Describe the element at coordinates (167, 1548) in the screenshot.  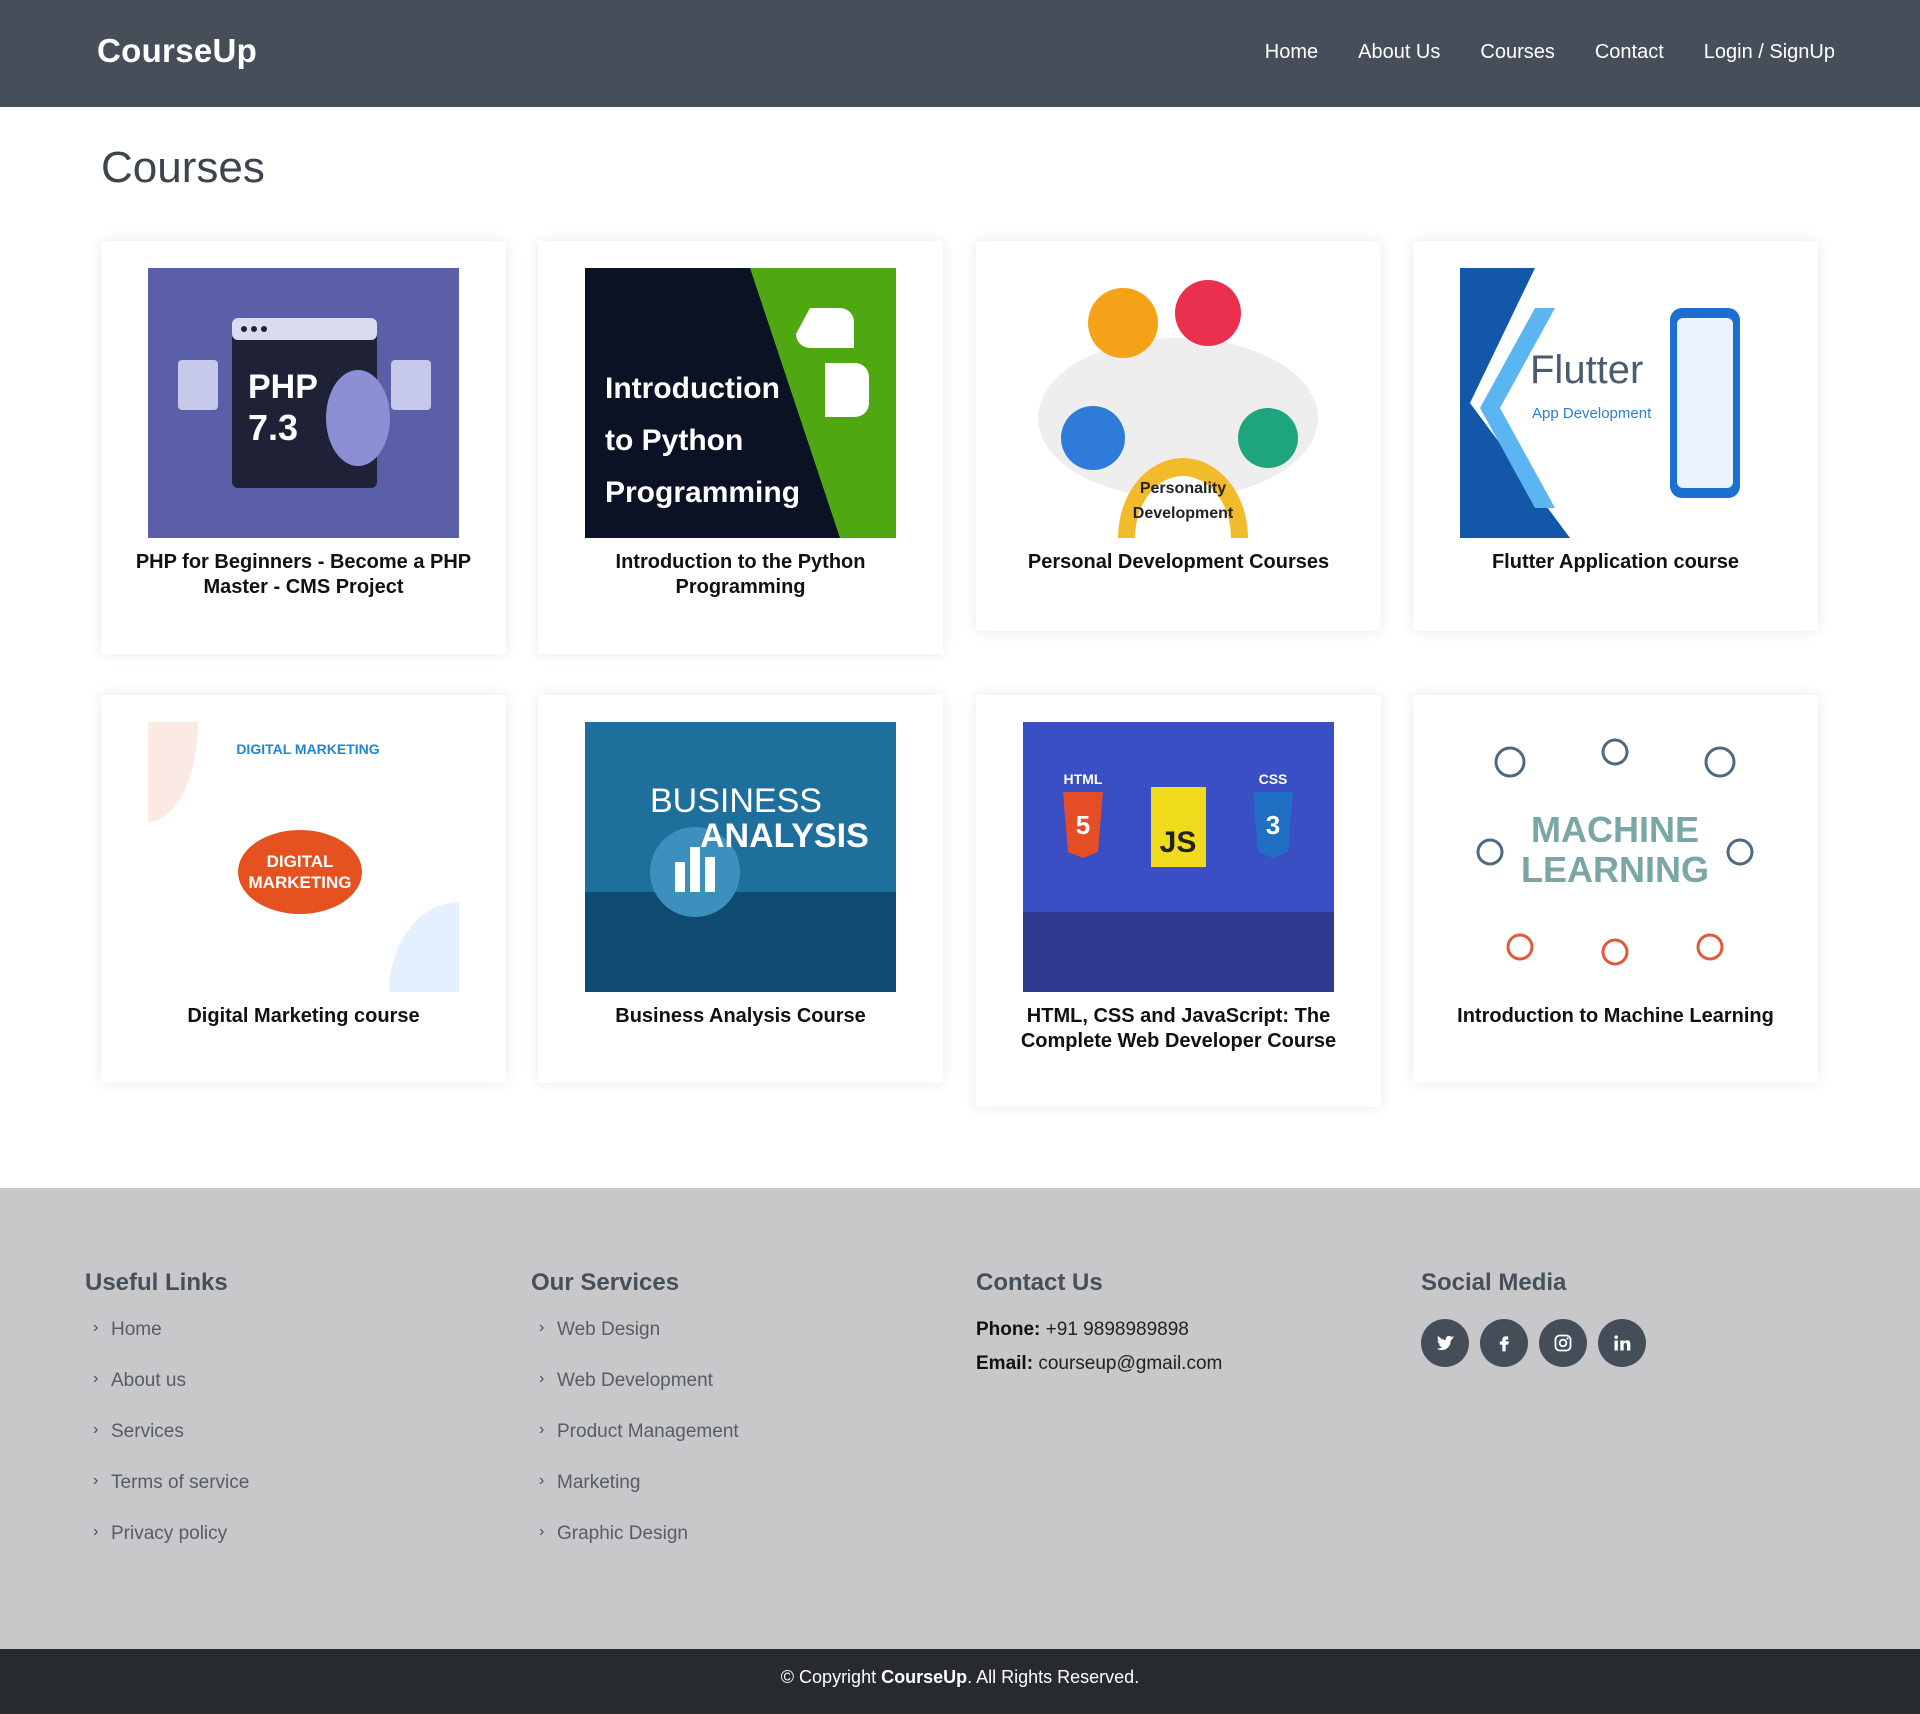
I see `footer-link-privacy-policy: › Privacy policy` at that location.